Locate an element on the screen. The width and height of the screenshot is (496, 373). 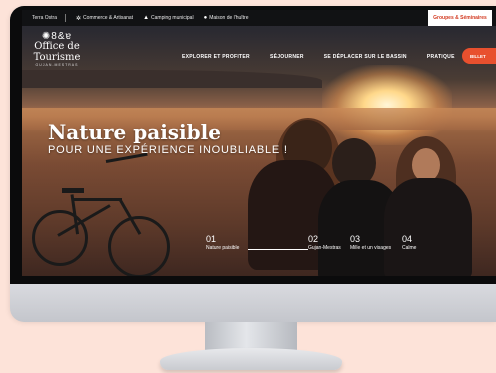
slide-tab-3: 03 Mille et un visages is located at coordinates (370, 243).